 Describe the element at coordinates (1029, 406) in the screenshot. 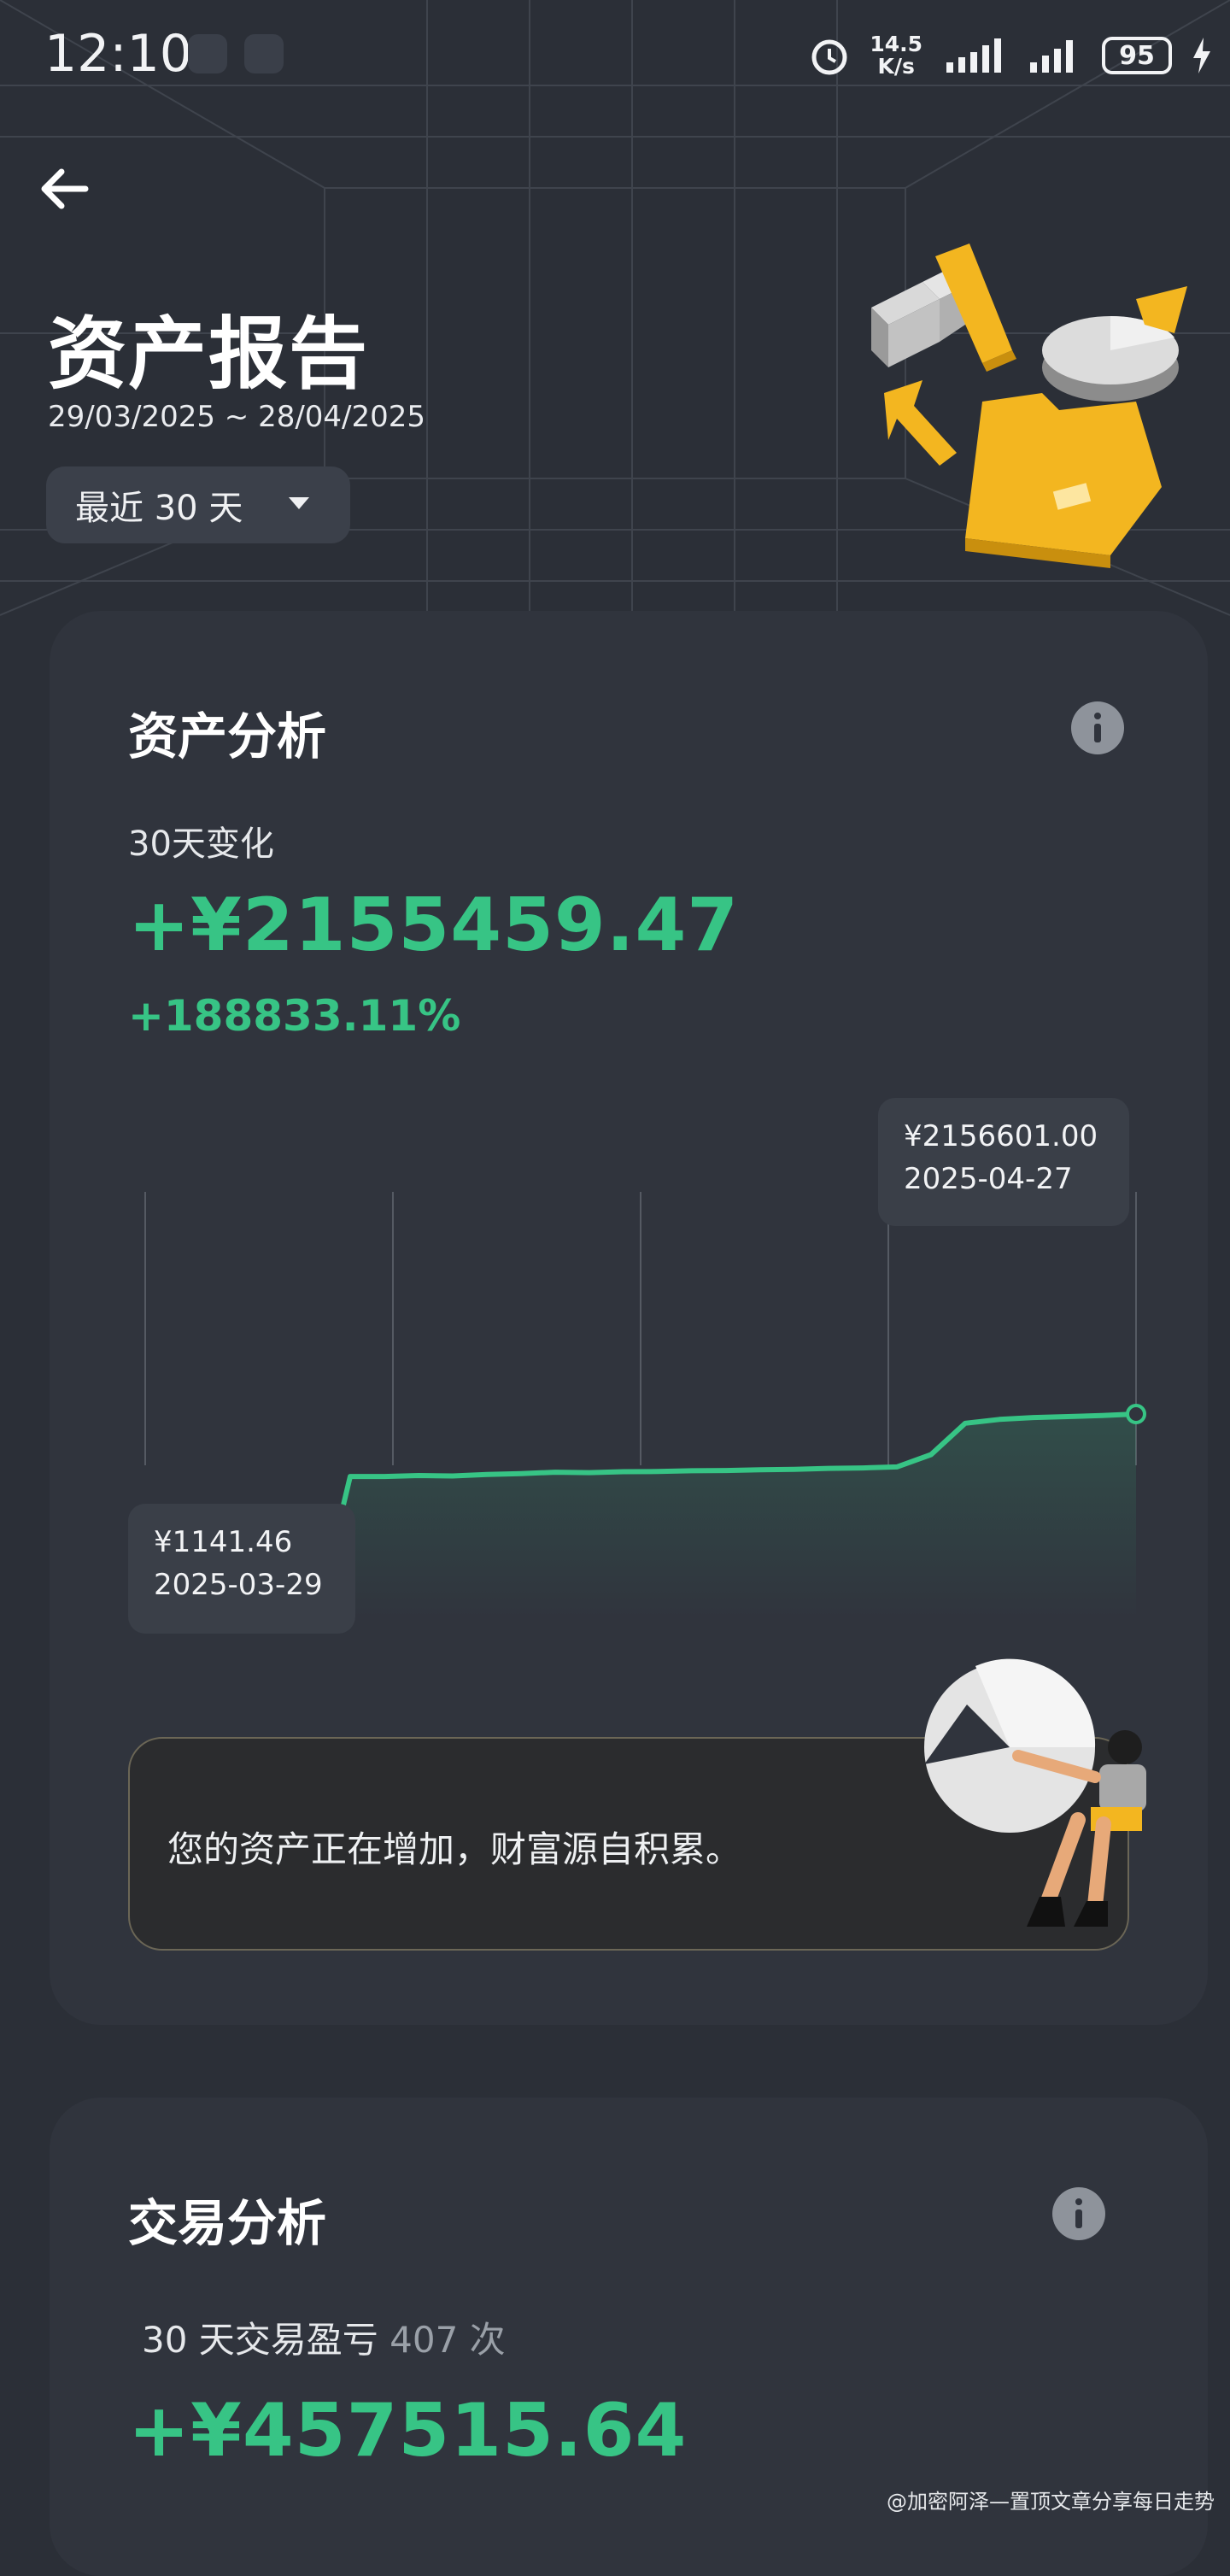

I see `asset-report-illustration` at that location.